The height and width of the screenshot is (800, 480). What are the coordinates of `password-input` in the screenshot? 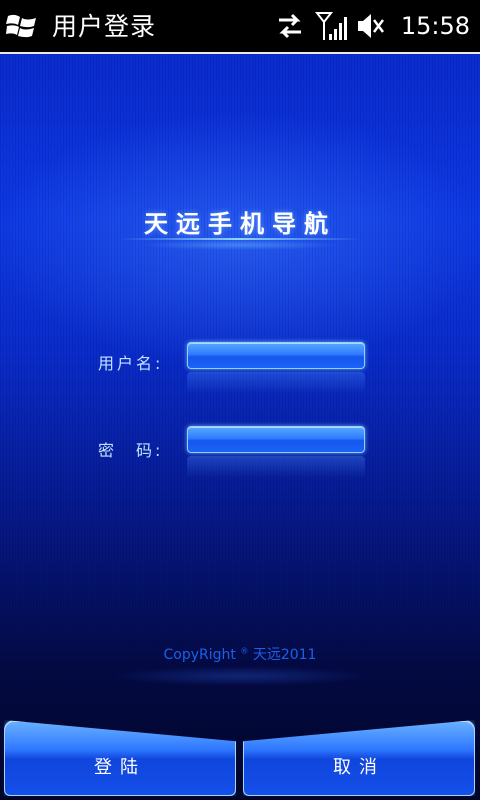 It's located at (276, 439).